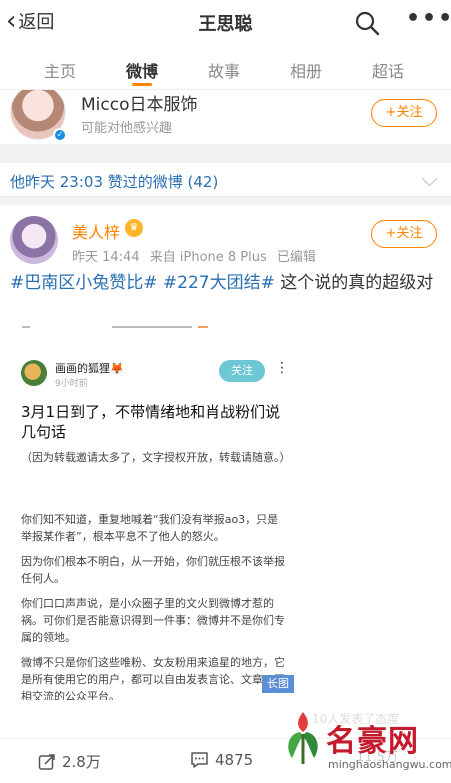 The width and height of the screenshot is (451, 783). I want to click on embedded-paragraph: （因为转载邀请太多了，文字授权开放，转载请随意。）, so click(156, 457).